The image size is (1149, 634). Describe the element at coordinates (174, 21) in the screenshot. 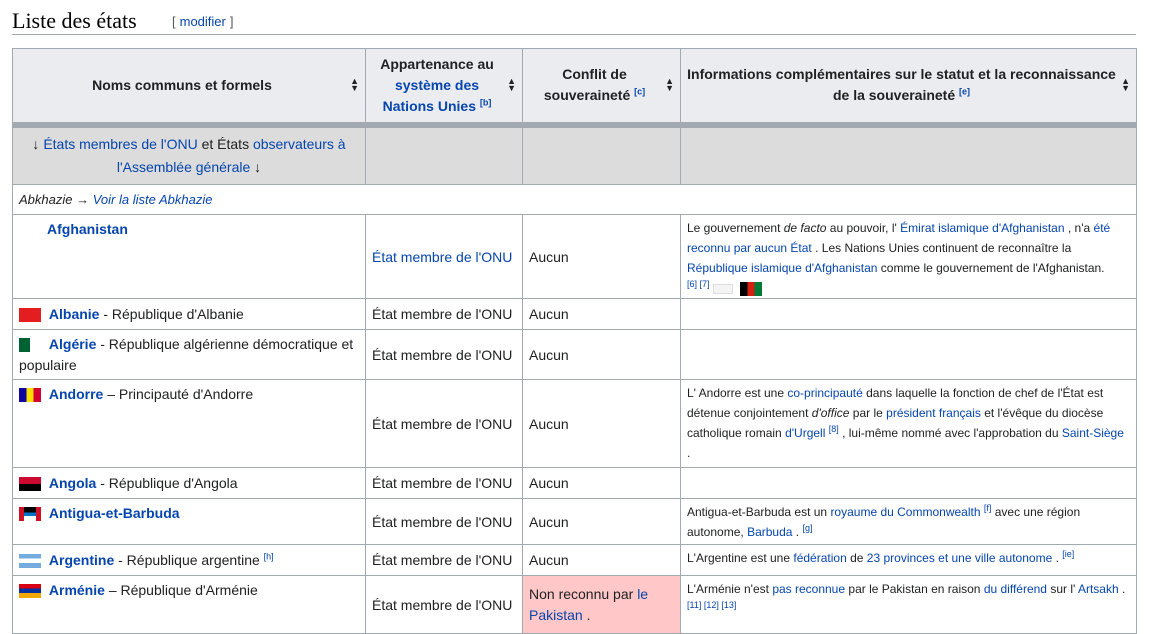

I see `edit-bracket-open: [` at that location.